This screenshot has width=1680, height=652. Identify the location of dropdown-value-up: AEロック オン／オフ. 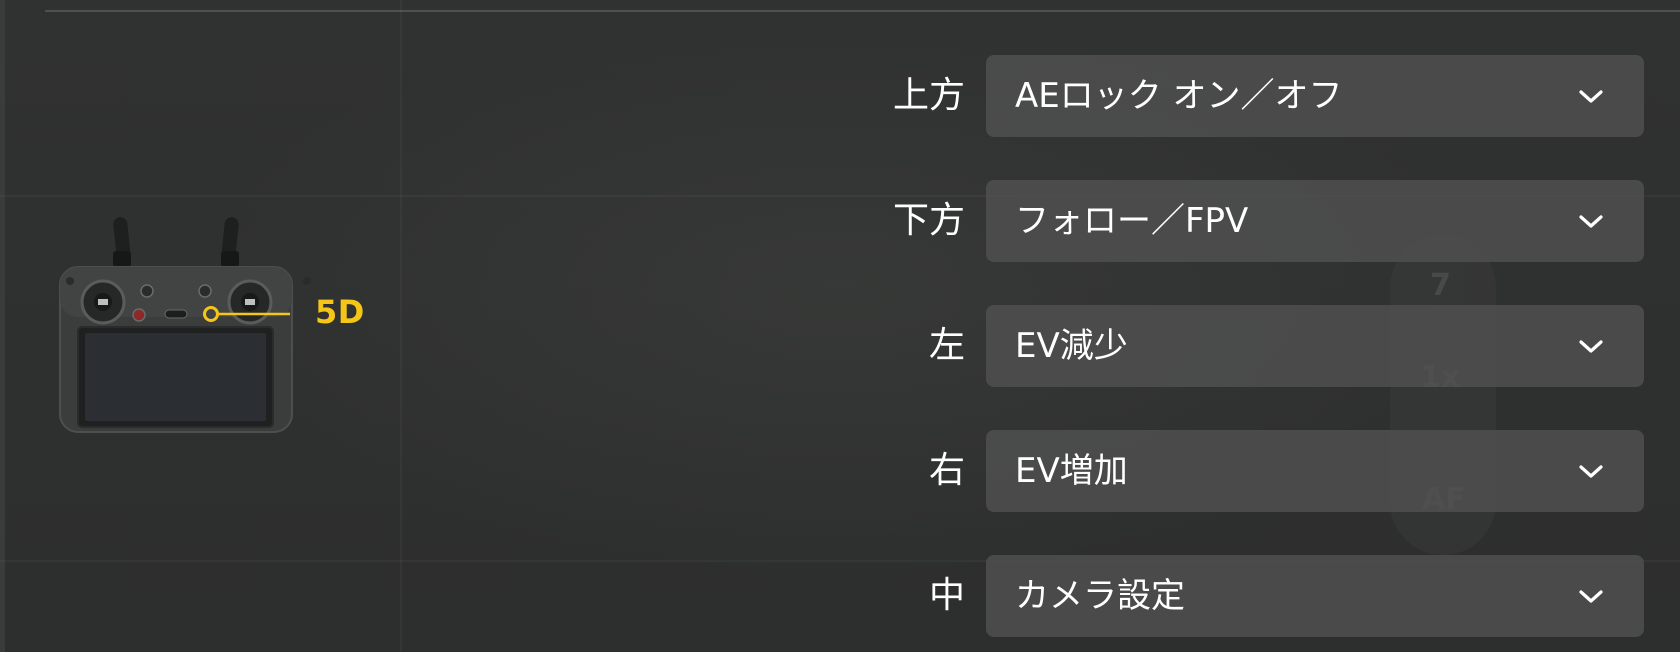
(1179, 96).